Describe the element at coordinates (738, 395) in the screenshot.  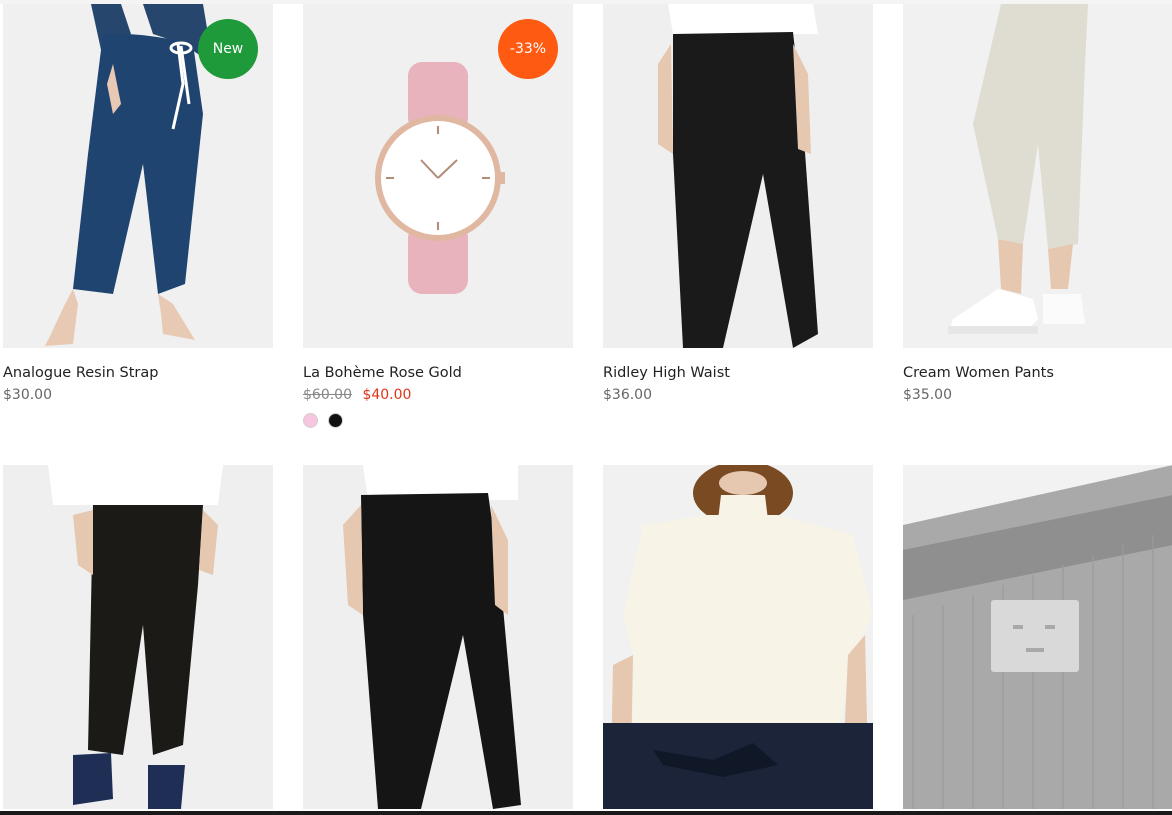
I see `price-row: $36.00` at that location.